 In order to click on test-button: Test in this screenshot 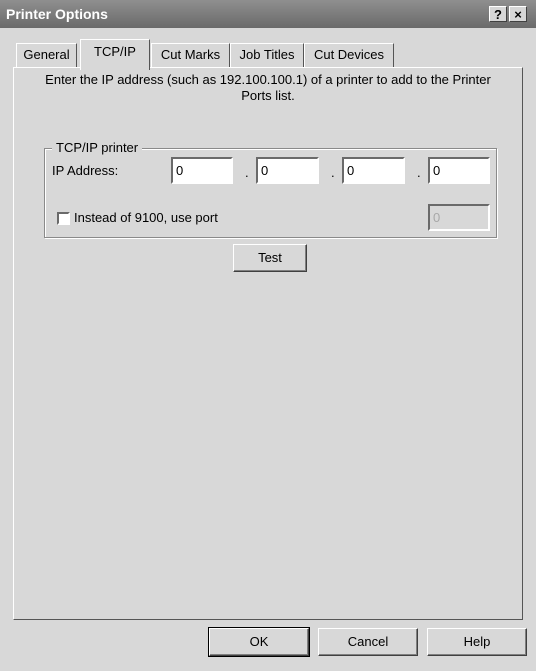, I will do `click(270, 258)`.